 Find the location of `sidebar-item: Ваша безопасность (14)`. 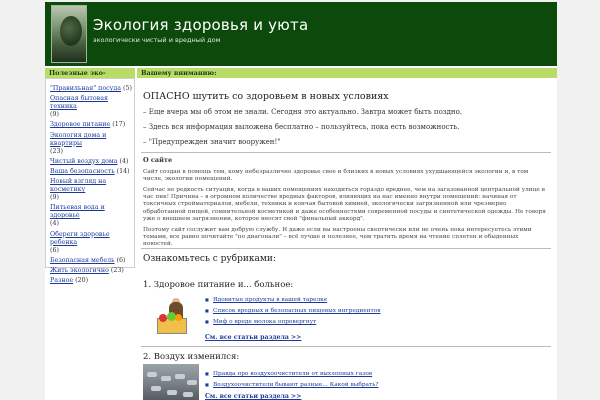

sidebar-item: Ваша безопасность (14) is located at coordinates (92, 172).